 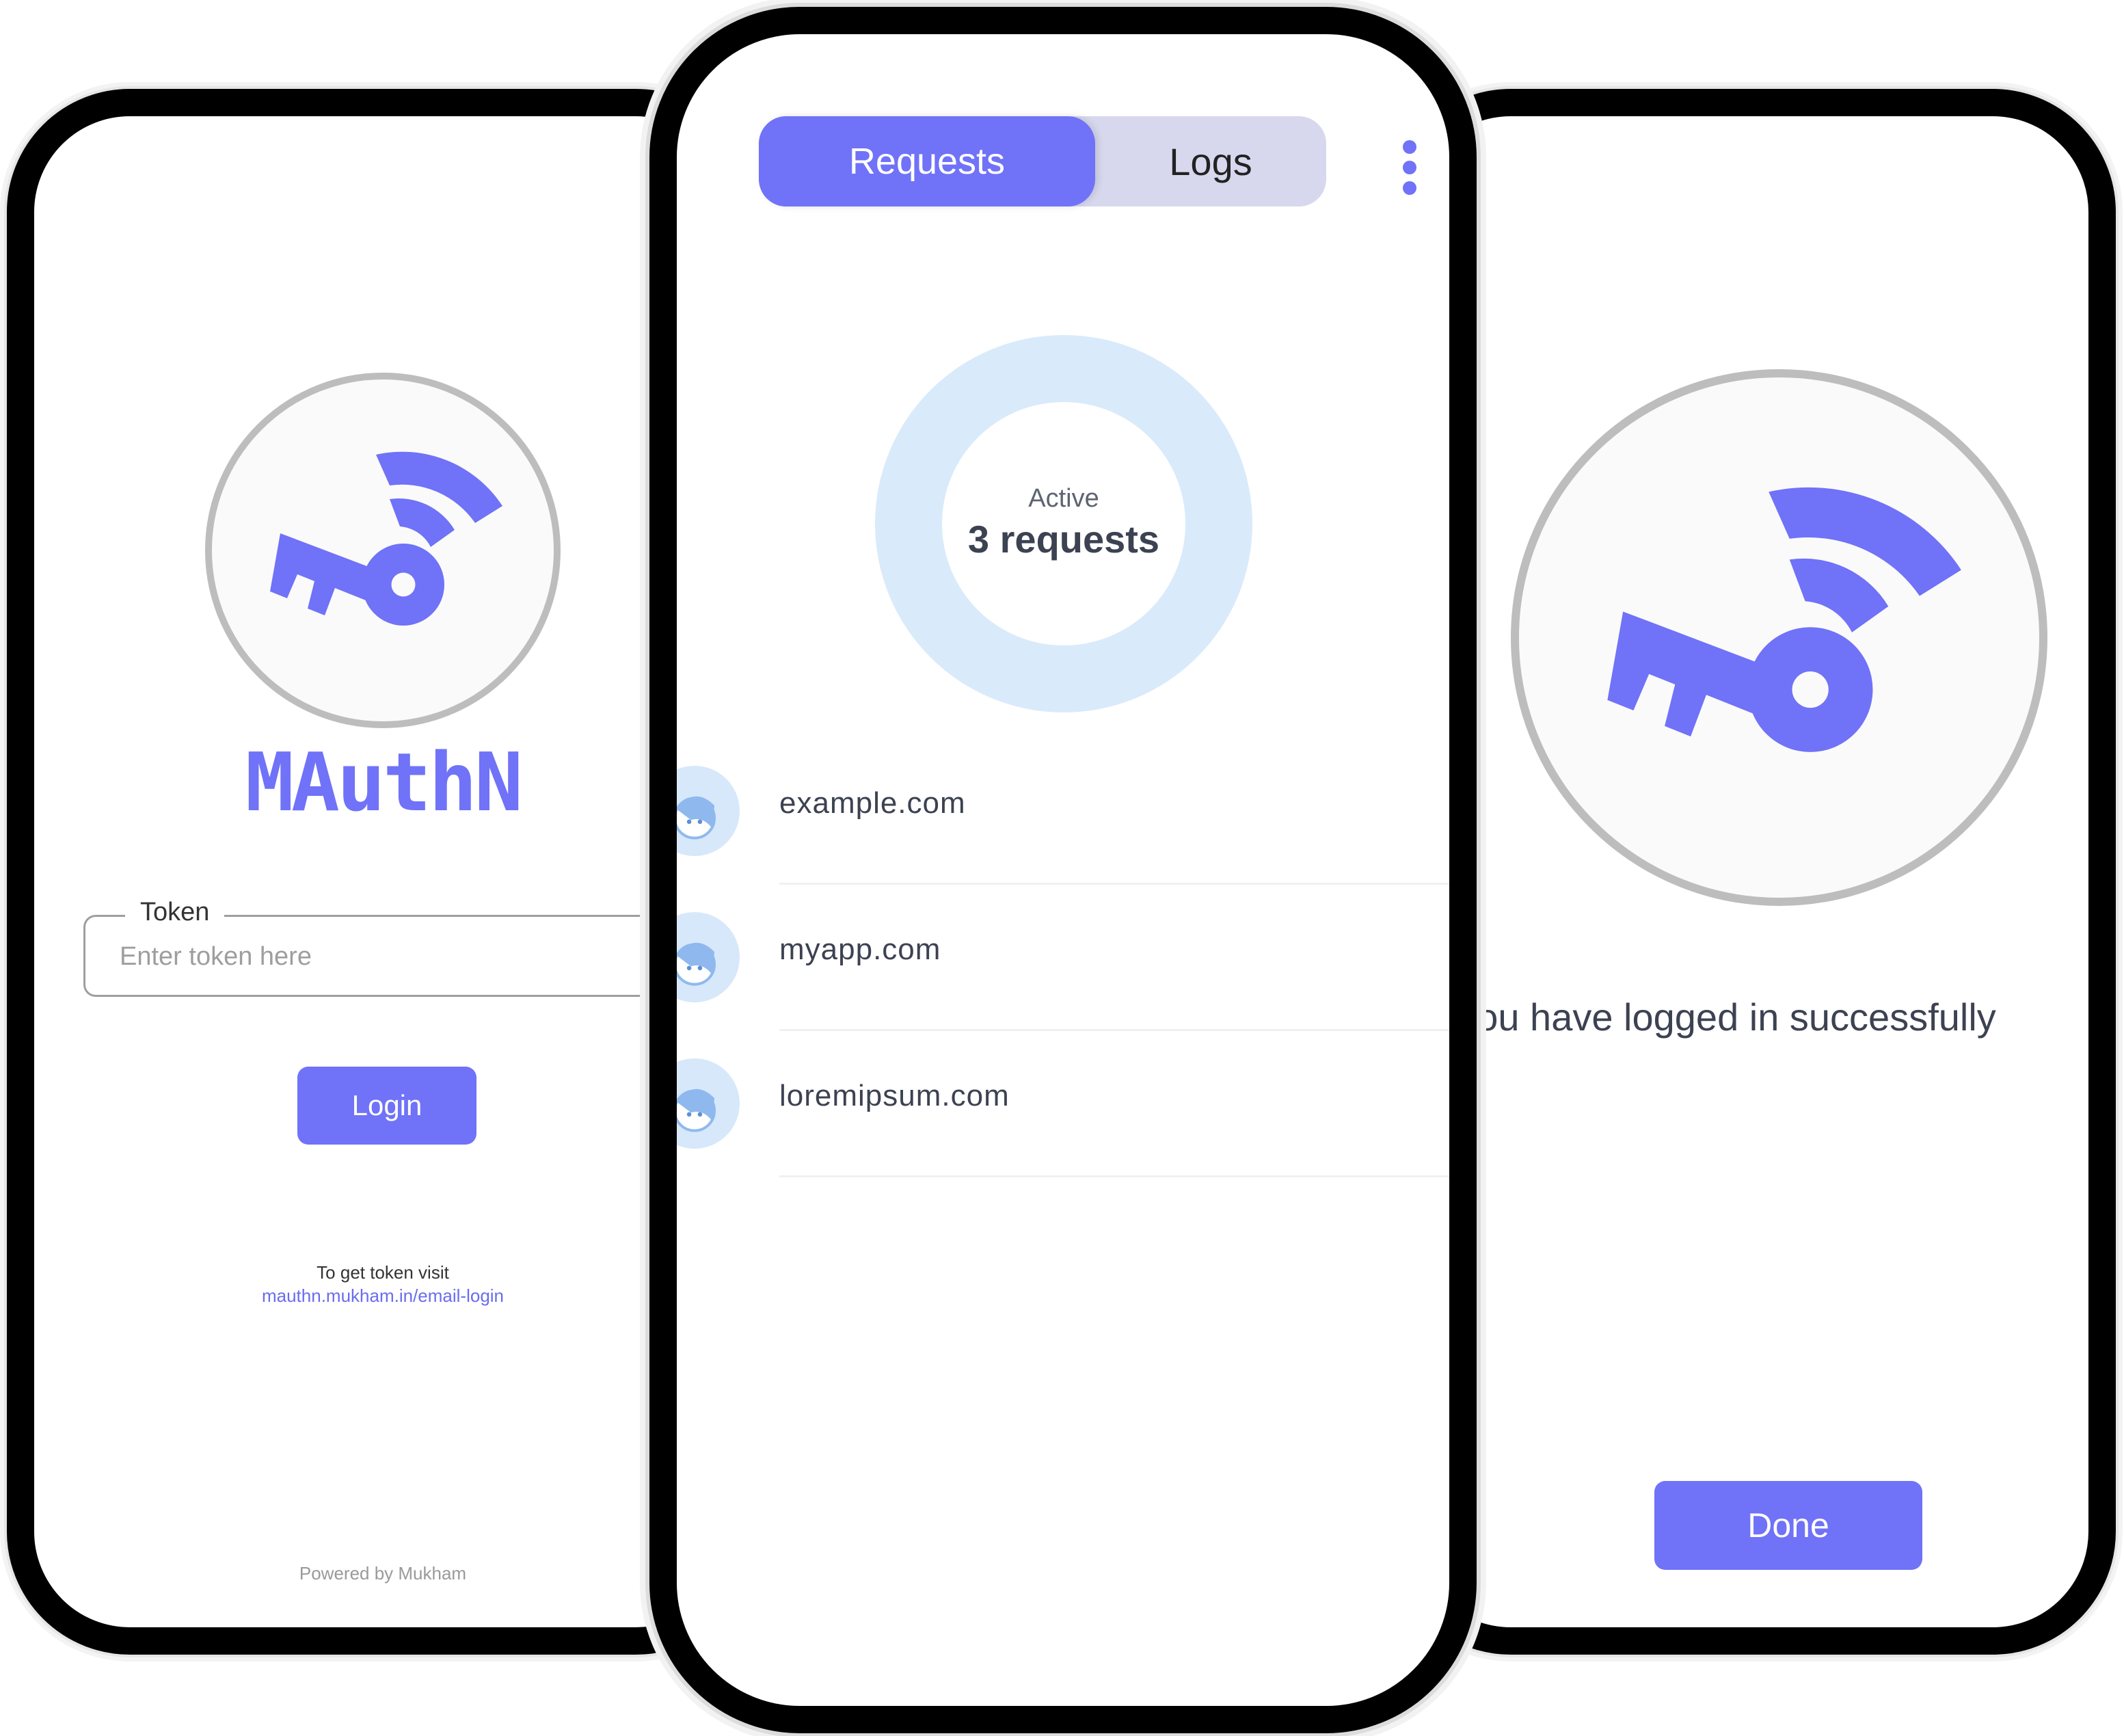 I want to click on tab-logs: Logs, so click(x=1210, y=161).